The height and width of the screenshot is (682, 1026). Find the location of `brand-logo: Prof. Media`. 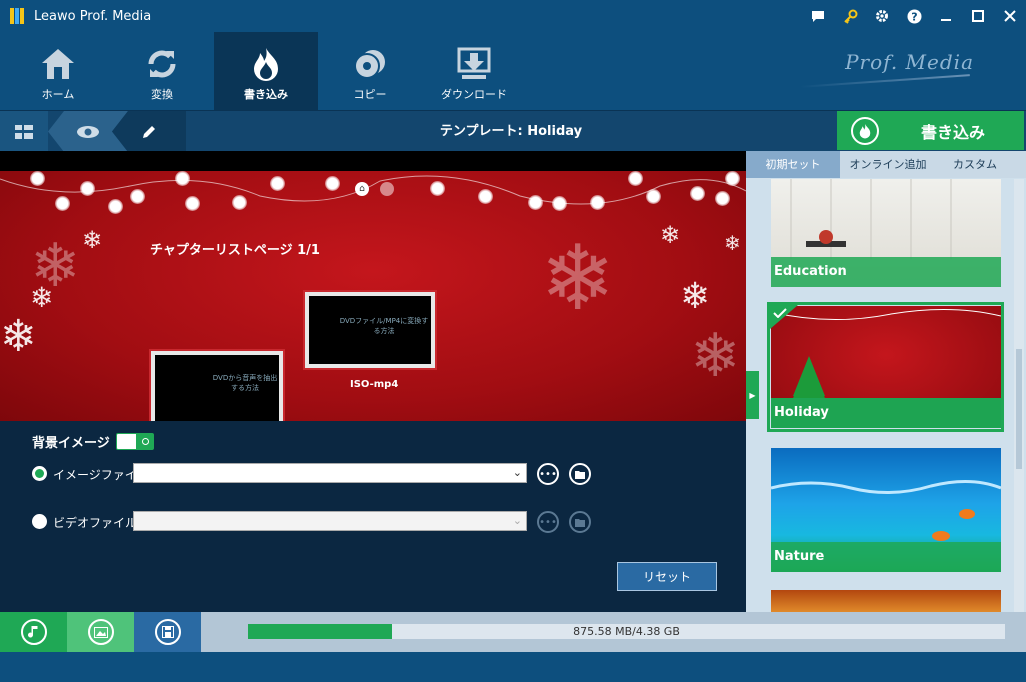

brand-logo: Prof. Media is located at coordinates (909, 62).